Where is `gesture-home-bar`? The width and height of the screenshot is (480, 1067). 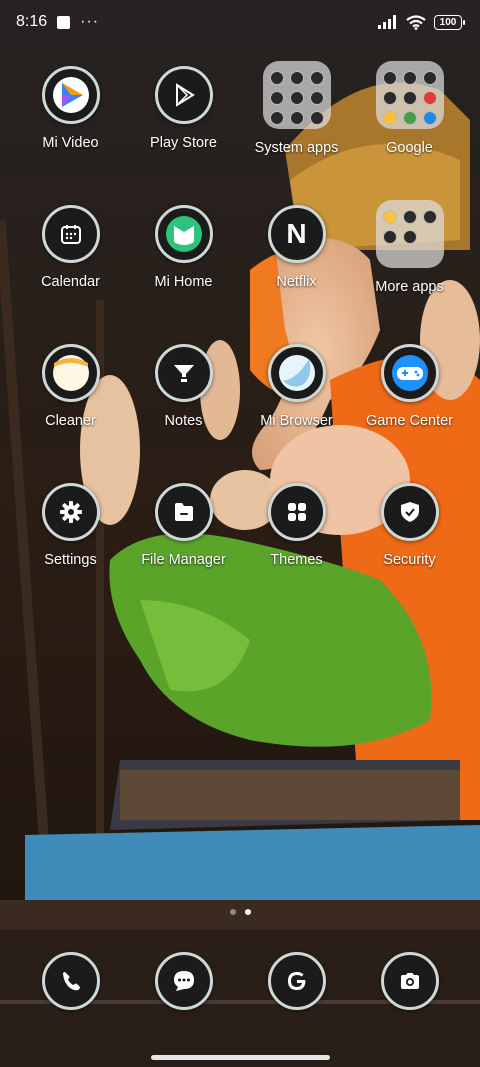
gesture-home-bar is located at coordinates (240, 1057).